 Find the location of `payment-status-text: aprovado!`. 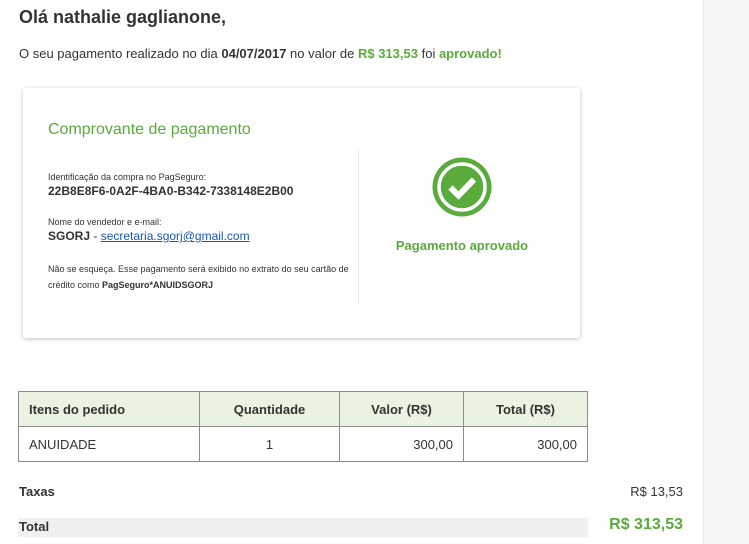

payment-status-text: aprovado! is located at coordinates (470, 53).